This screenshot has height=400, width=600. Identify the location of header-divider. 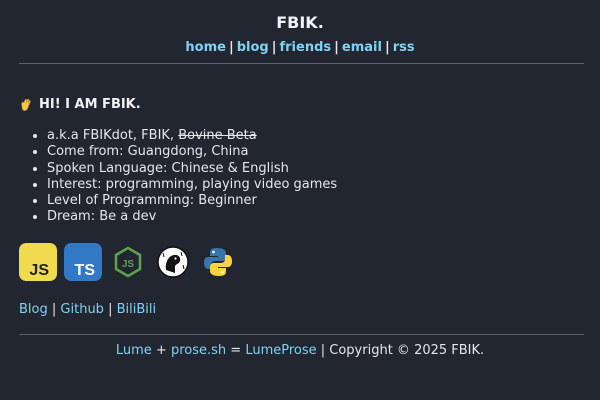
(301, 63).